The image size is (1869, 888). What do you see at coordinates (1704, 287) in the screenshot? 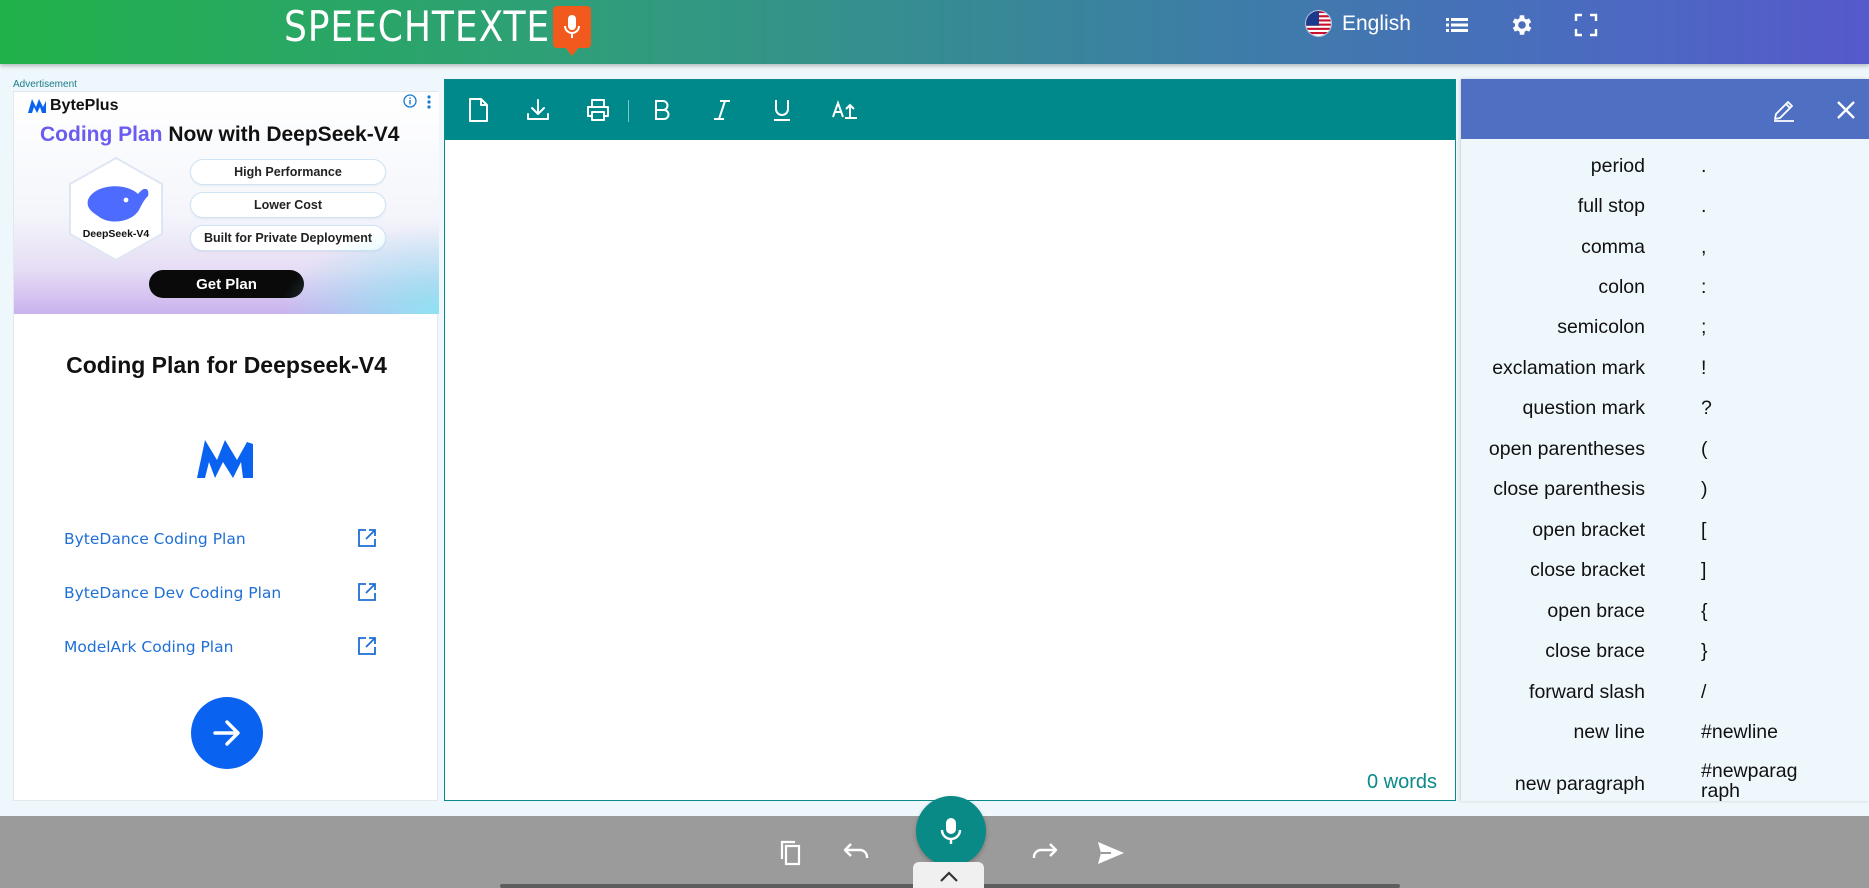
I see `command-value: :` at bounding box center [1704, 287].